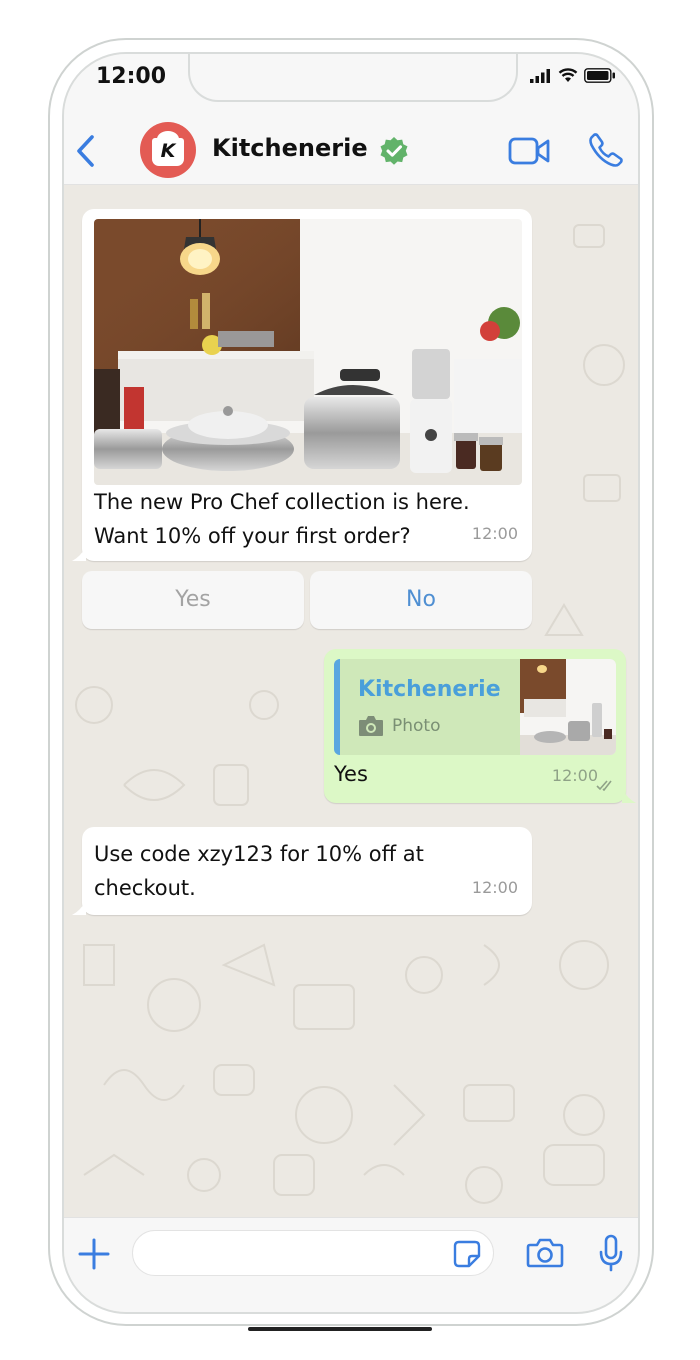  I want to click on back-chevron-icon, so click(88, 151).